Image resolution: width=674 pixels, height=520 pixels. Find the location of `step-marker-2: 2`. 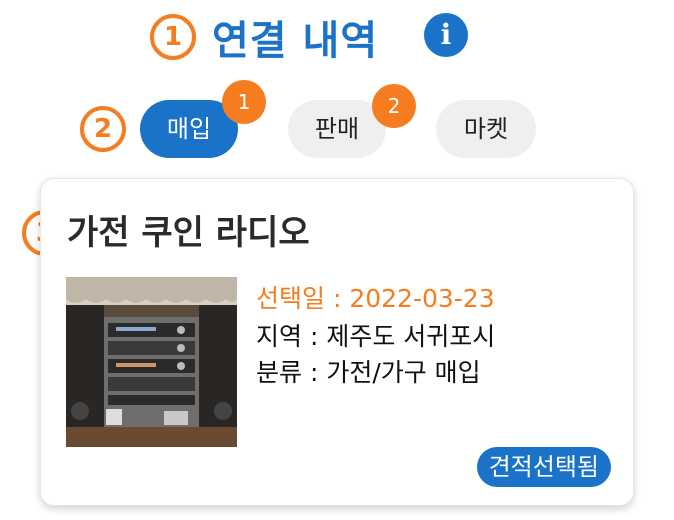

step-marker-2: 2 is located at coordinates (103, 129).